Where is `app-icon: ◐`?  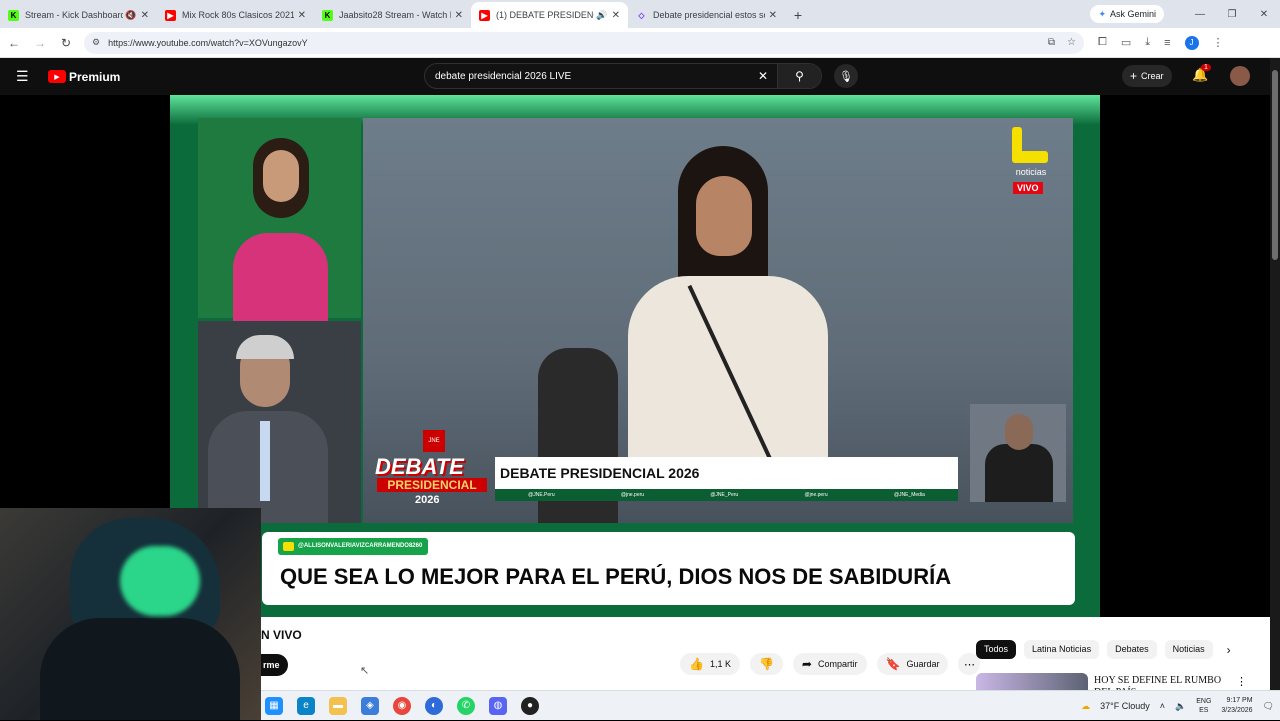 app-icon: ◐ is located at coordinates (434, 705).